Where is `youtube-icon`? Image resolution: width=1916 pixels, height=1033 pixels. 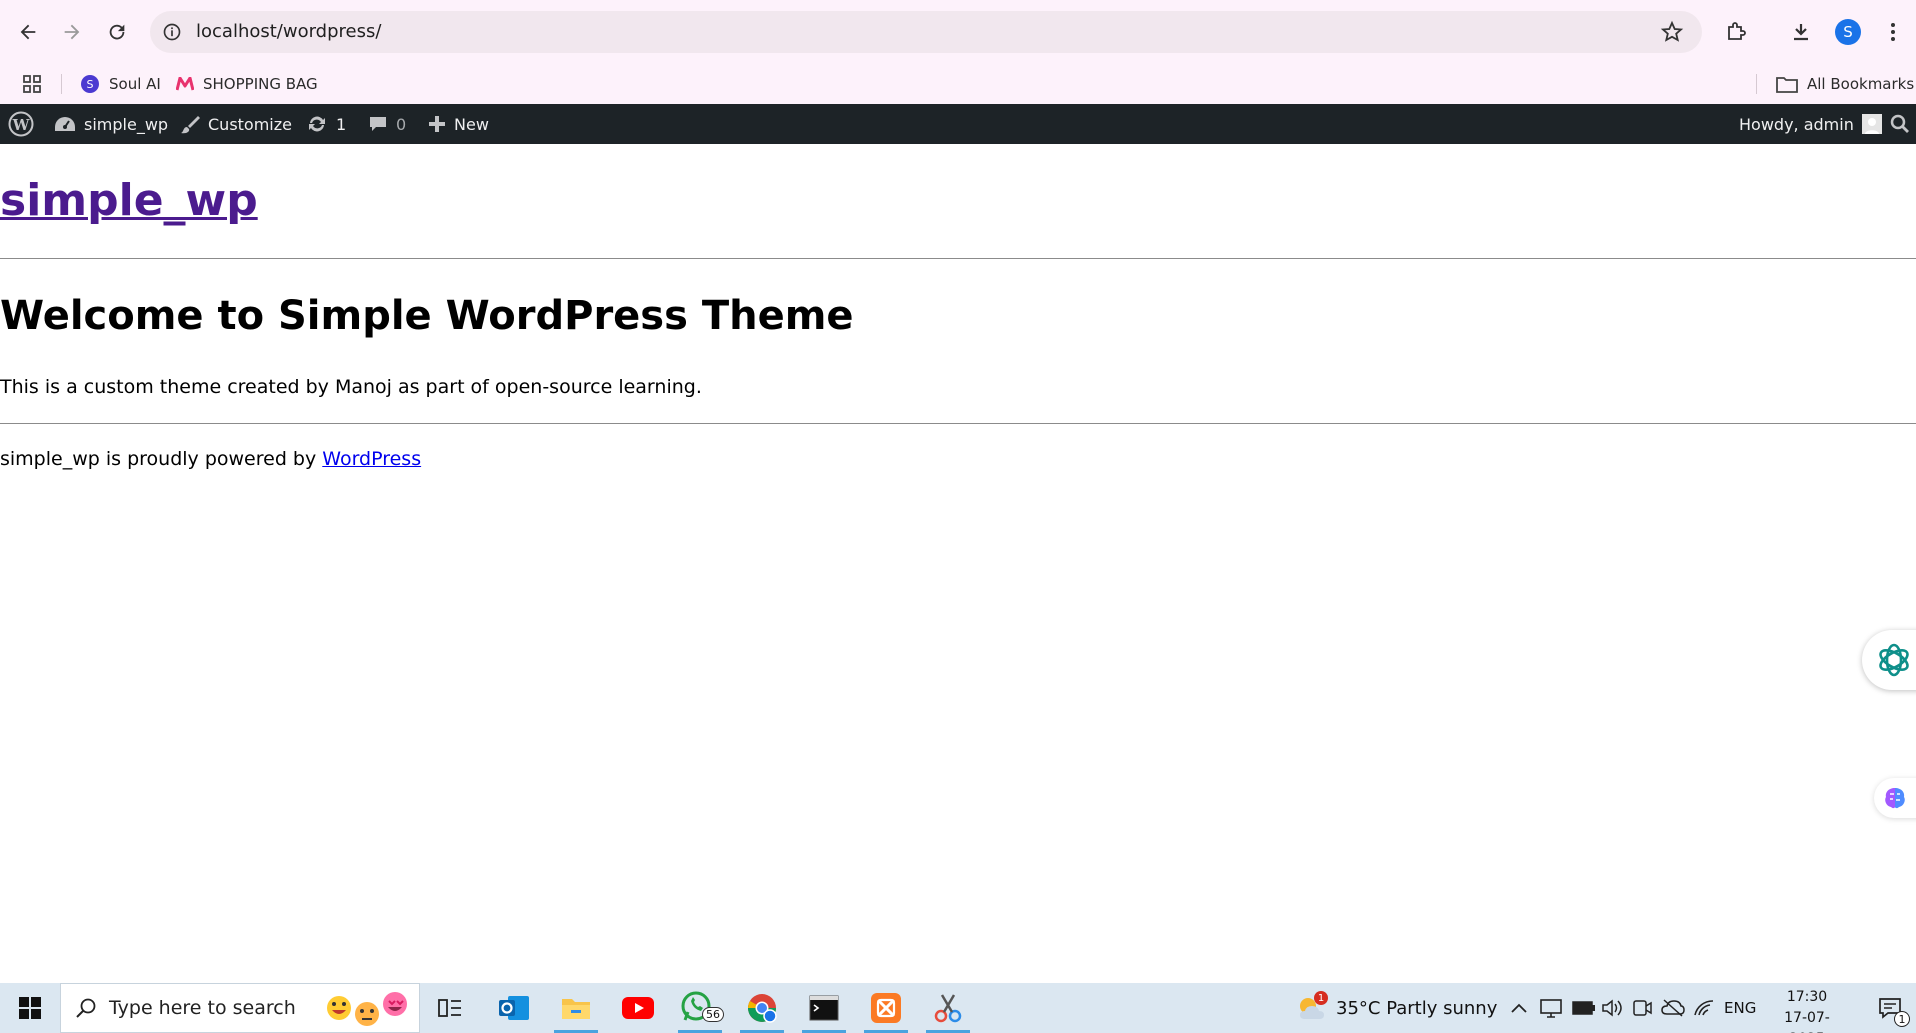
youtube-icon is located at coordinates (638, 1008).